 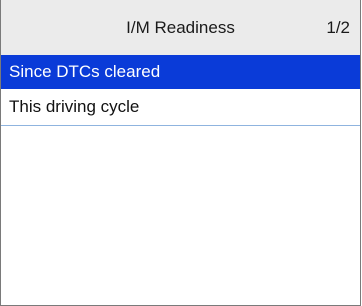 I want to click on page-indicator: 1/2, so click(x=338, y=27).